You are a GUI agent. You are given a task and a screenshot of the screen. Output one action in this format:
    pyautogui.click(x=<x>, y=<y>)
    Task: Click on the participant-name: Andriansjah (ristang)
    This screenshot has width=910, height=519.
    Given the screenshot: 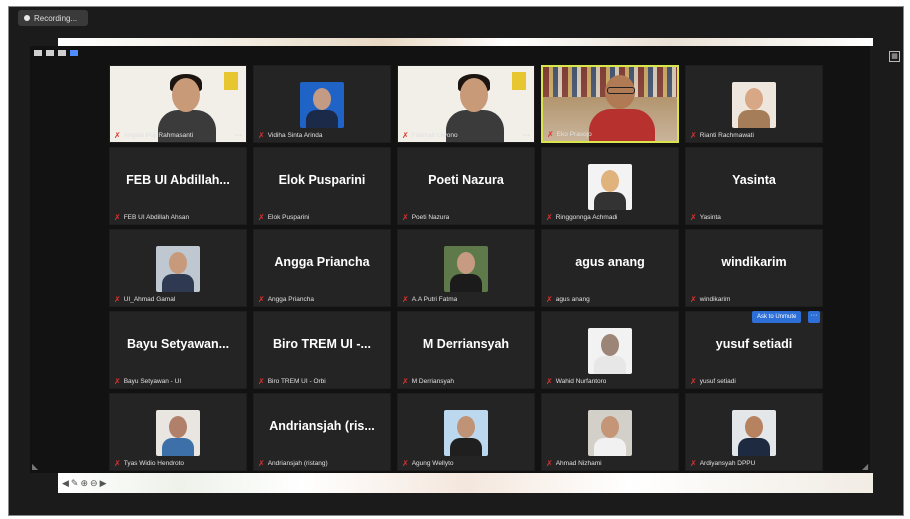 What is the action you would take?
    pyautogui.click(x=297, y=463)
    